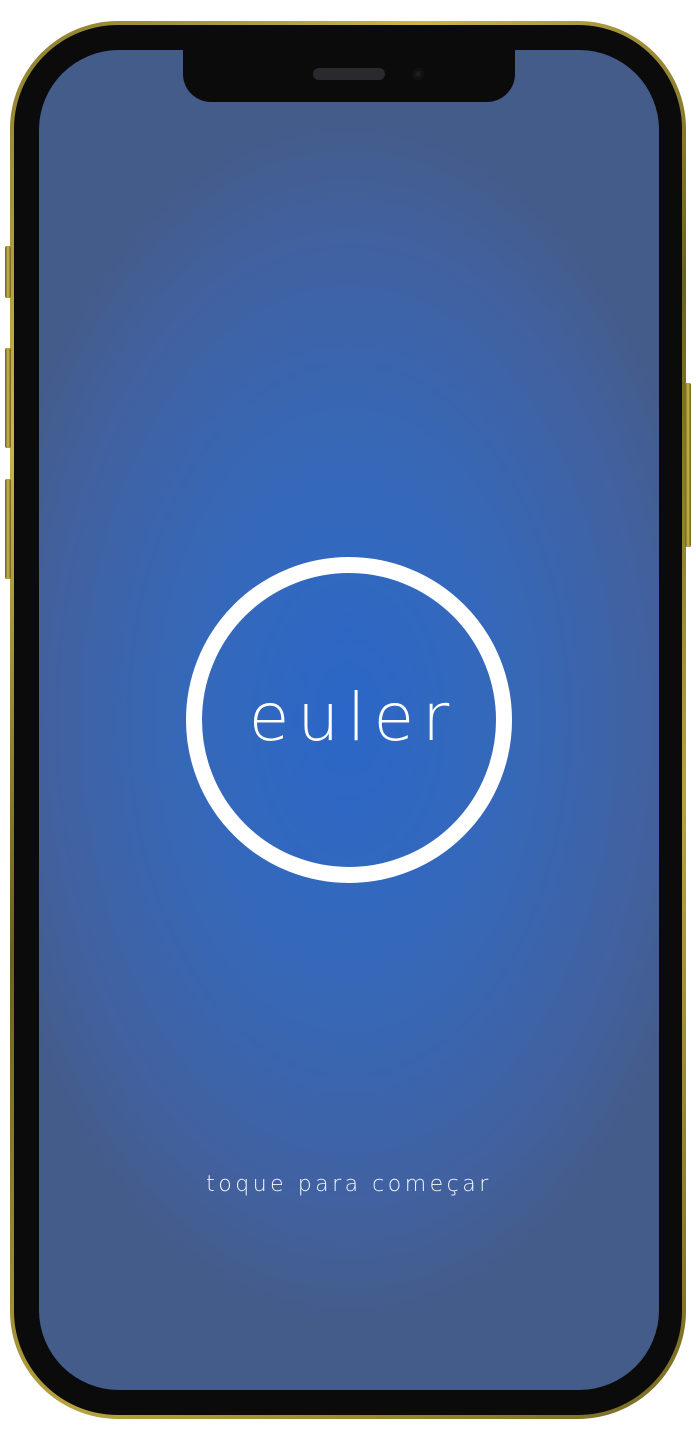 Image resolution: width=696 pixels, height=1440 pixels. I want to click on circle-logo-icon: euler, so click(349, 720).